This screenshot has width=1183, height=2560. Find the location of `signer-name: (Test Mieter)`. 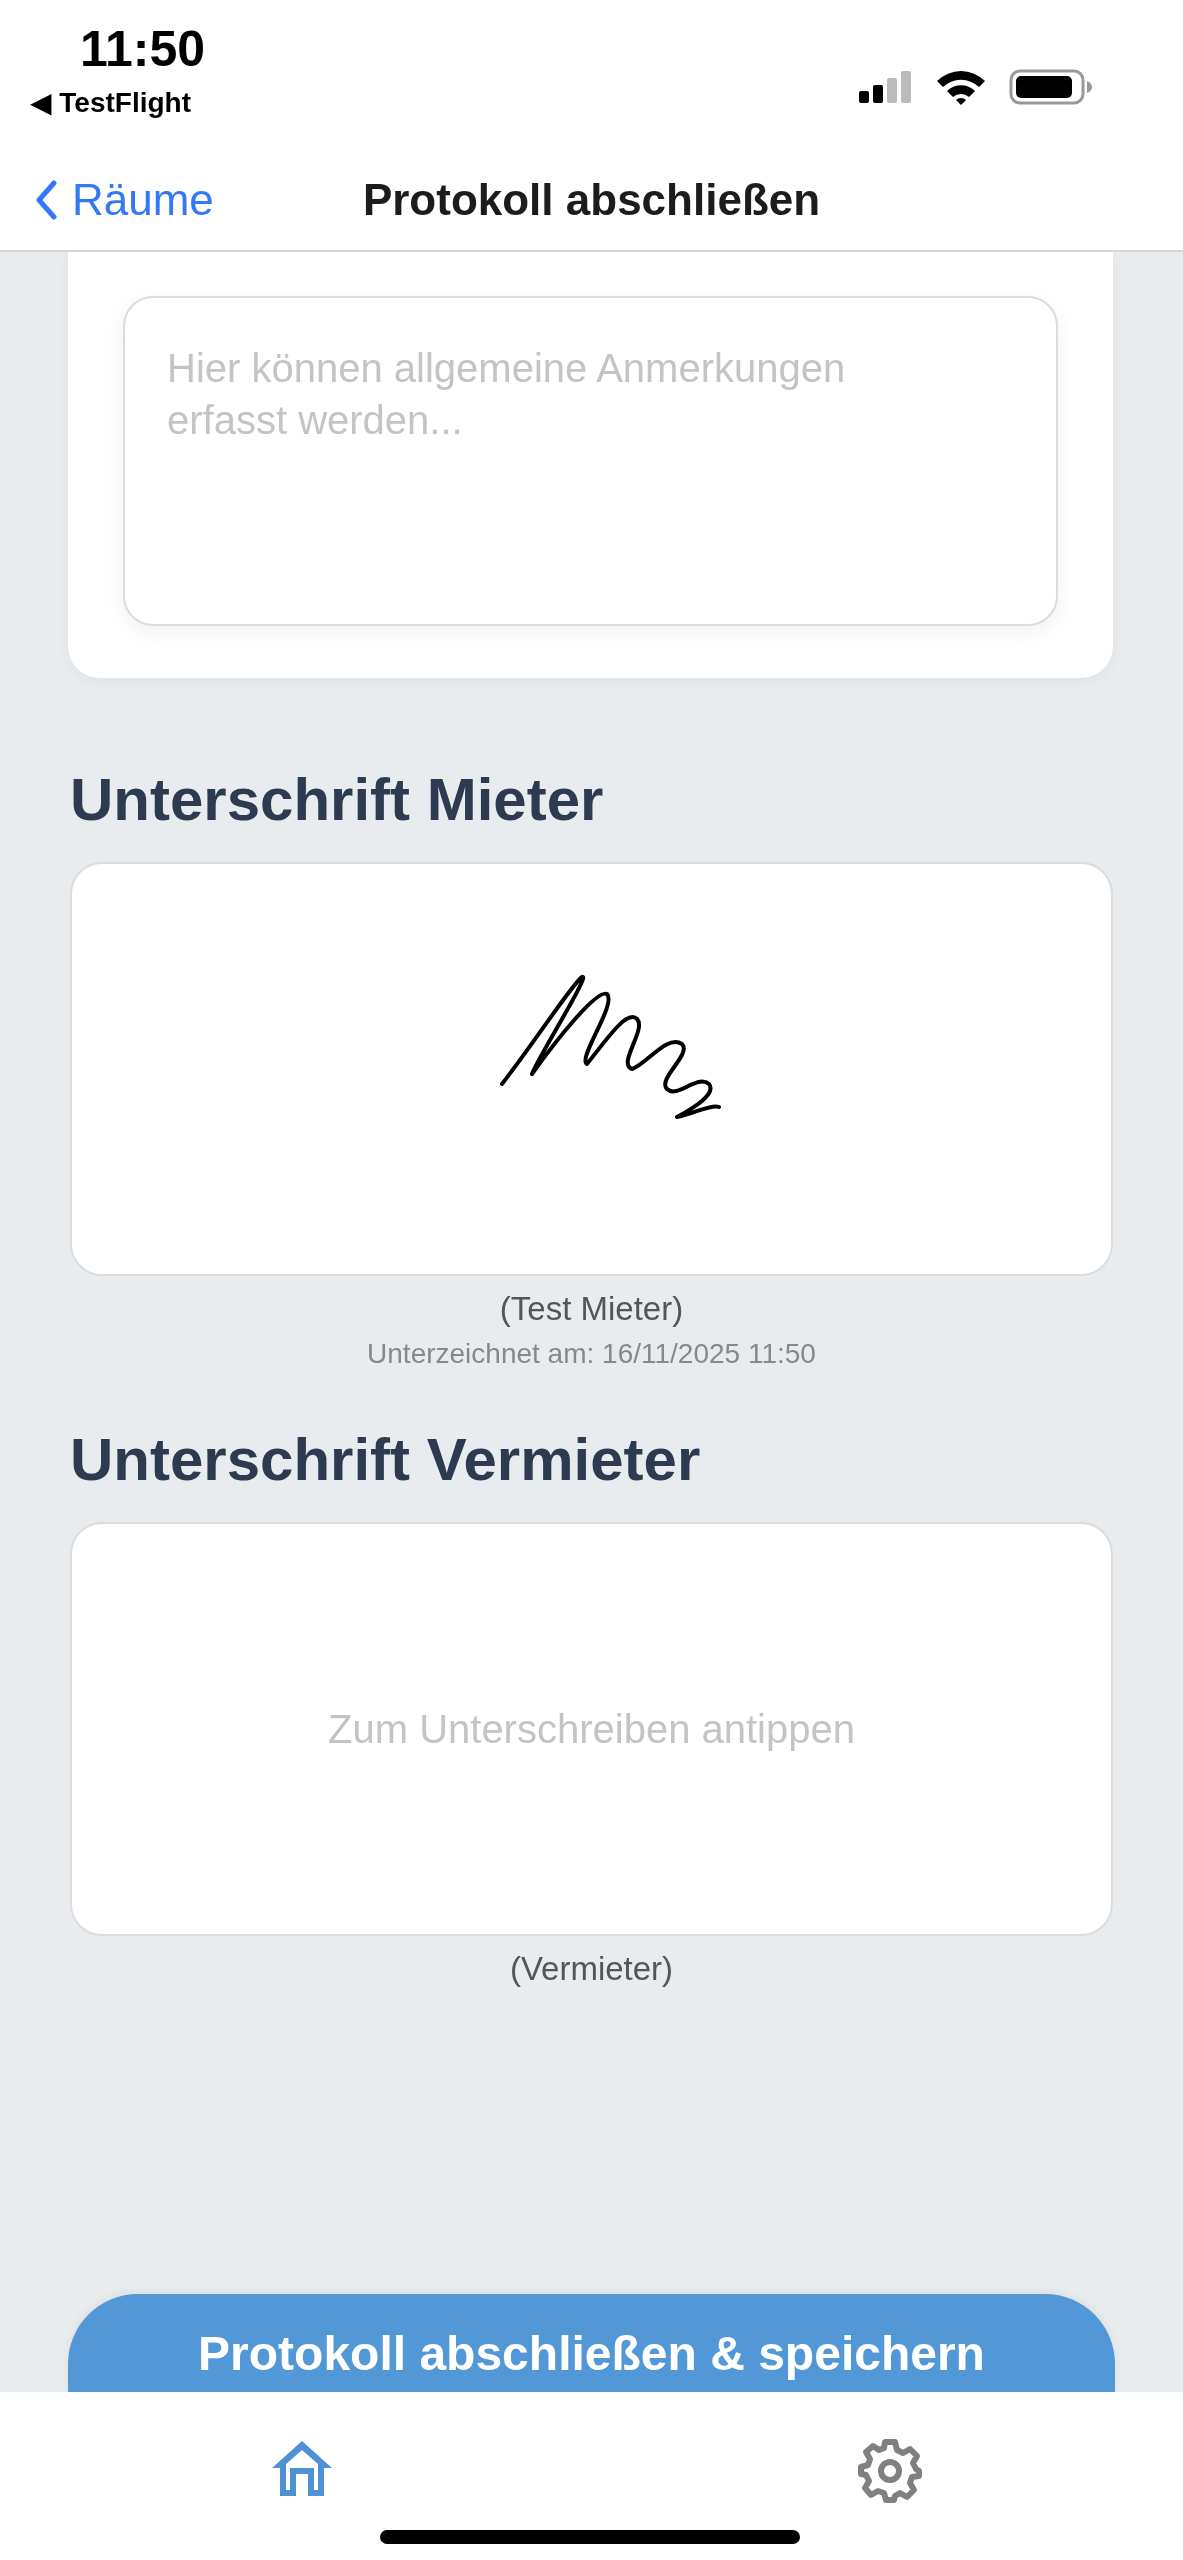

signer-name: (Test Mieter) is located at coordinates (591, 1309).